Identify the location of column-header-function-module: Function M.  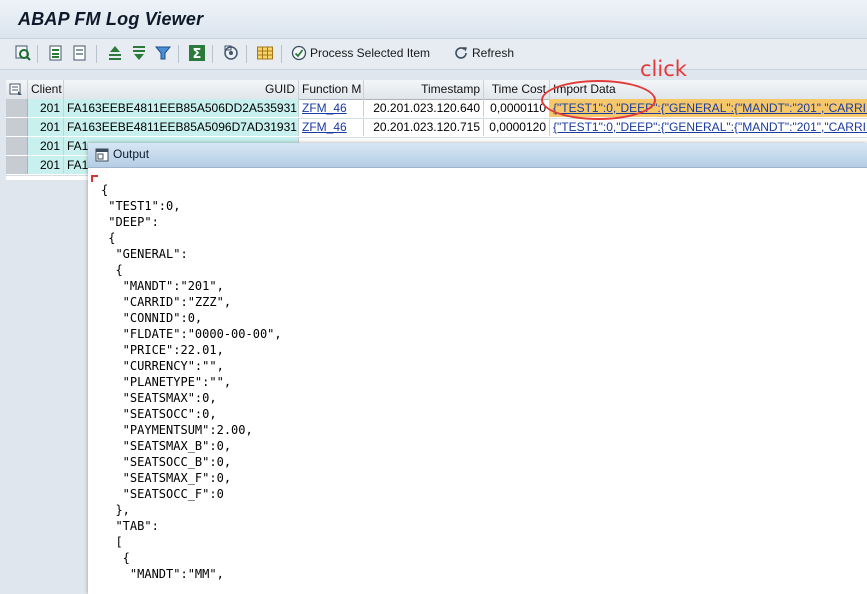
(331, 89).